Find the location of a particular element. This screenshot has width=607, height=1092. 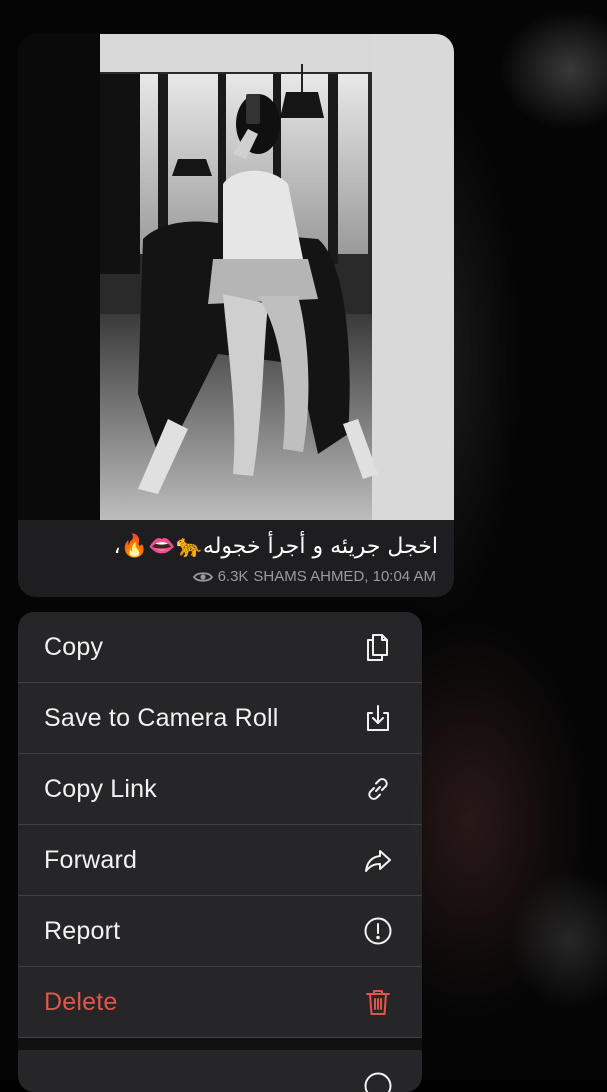

menu-item-save-to-camera-roll: Save to Camera Roll is located at coordinates (220, 718).